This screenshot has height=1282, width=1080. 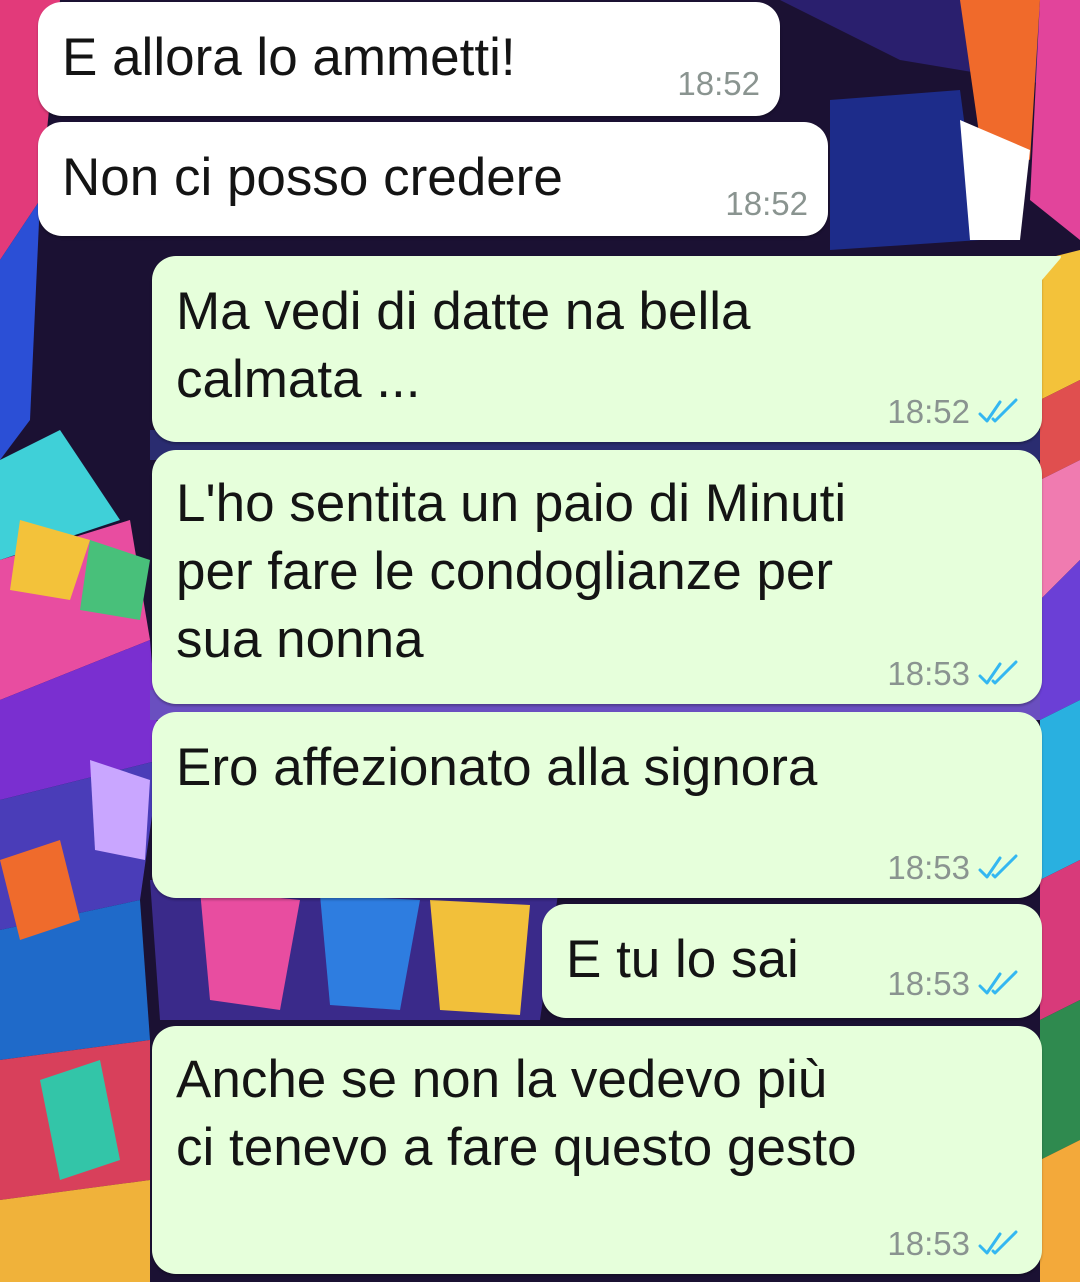 I want to click on message-text: E tu lo sai, so click(x=682, y=959).